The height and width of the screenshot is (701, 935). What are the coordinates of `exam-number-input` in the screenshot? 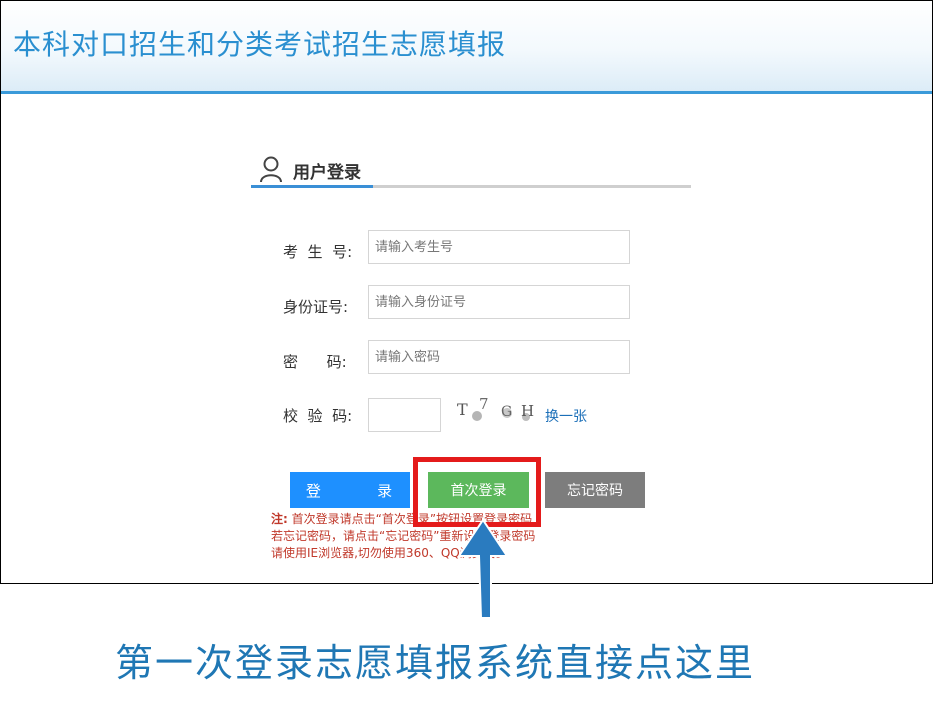 It's located at (499, 247).